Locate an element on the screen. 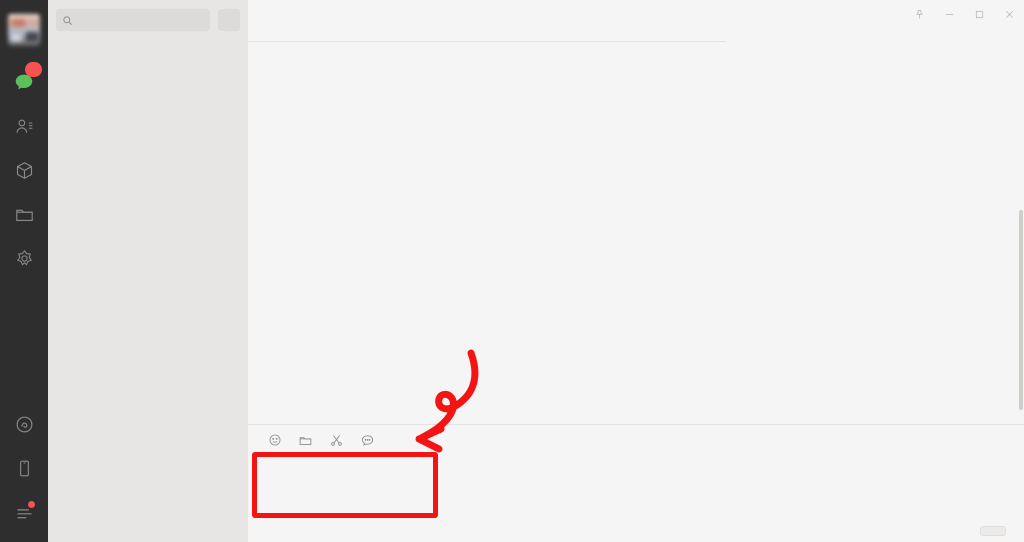 This screenshot has width=1024, height=542. moments-atom-icon is located at coordinates (24, 257).